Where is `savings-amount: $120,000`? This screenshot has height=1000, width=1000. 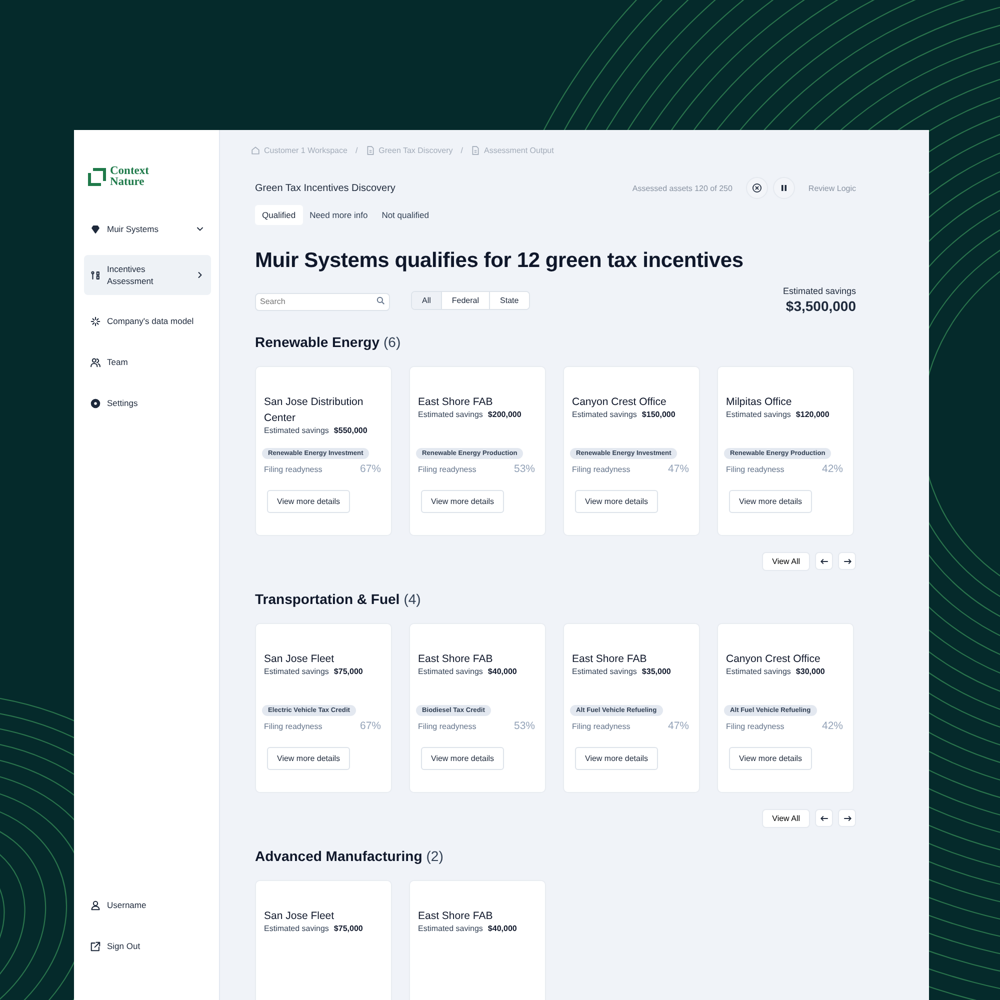 savings-amount: $120,000 is located at coordinates (813, 414).